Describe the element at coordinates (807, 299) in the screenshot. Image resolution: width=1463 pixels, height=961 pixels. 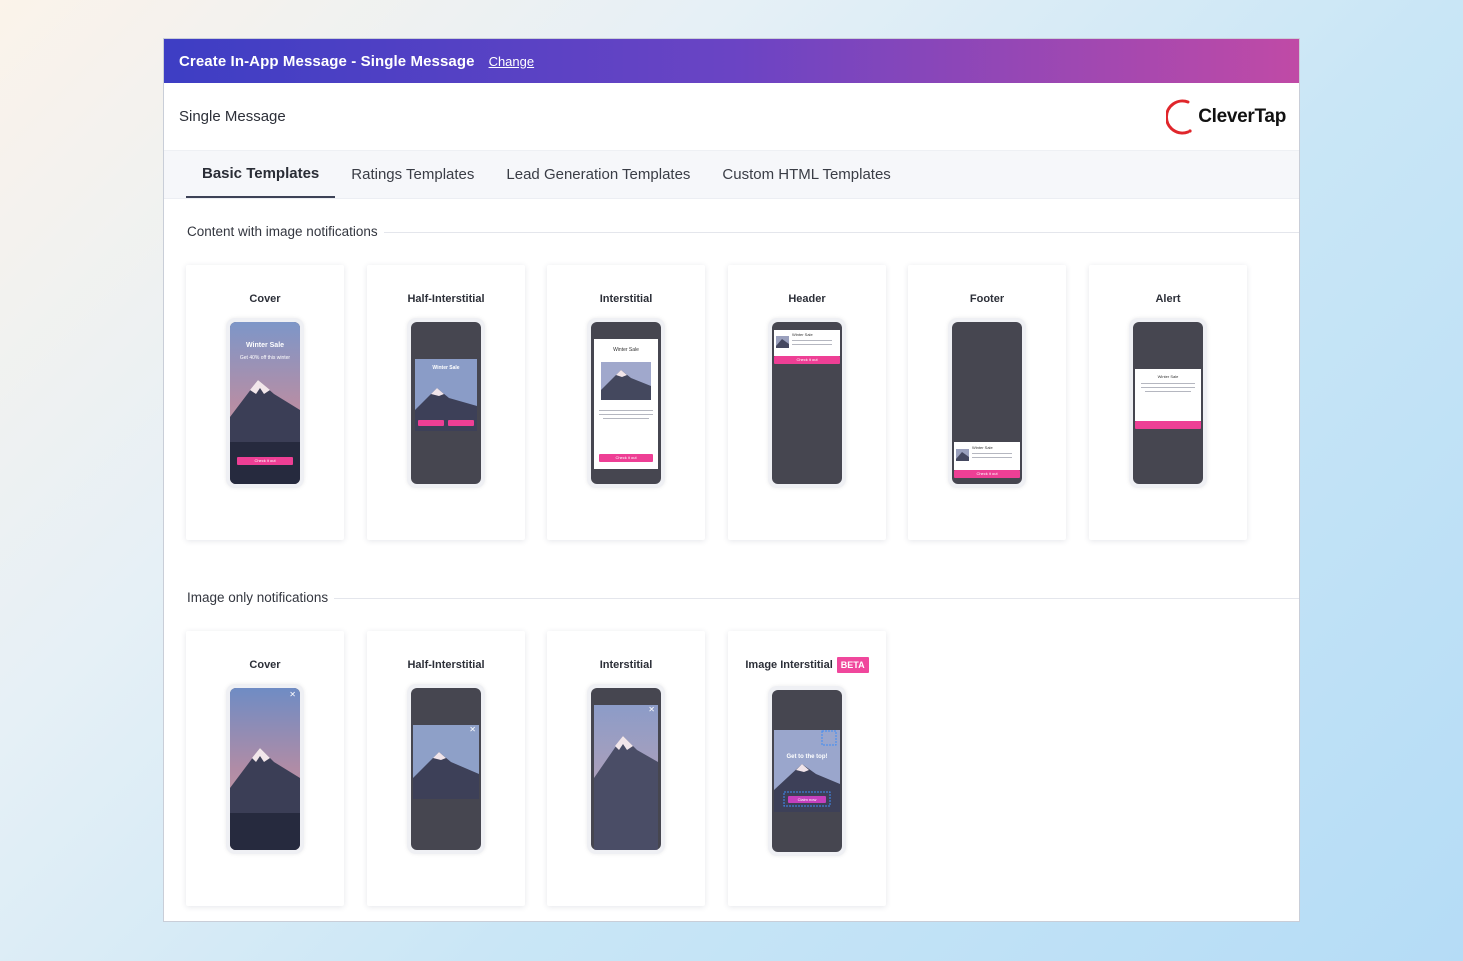
I see `card-label: Header` at that location.